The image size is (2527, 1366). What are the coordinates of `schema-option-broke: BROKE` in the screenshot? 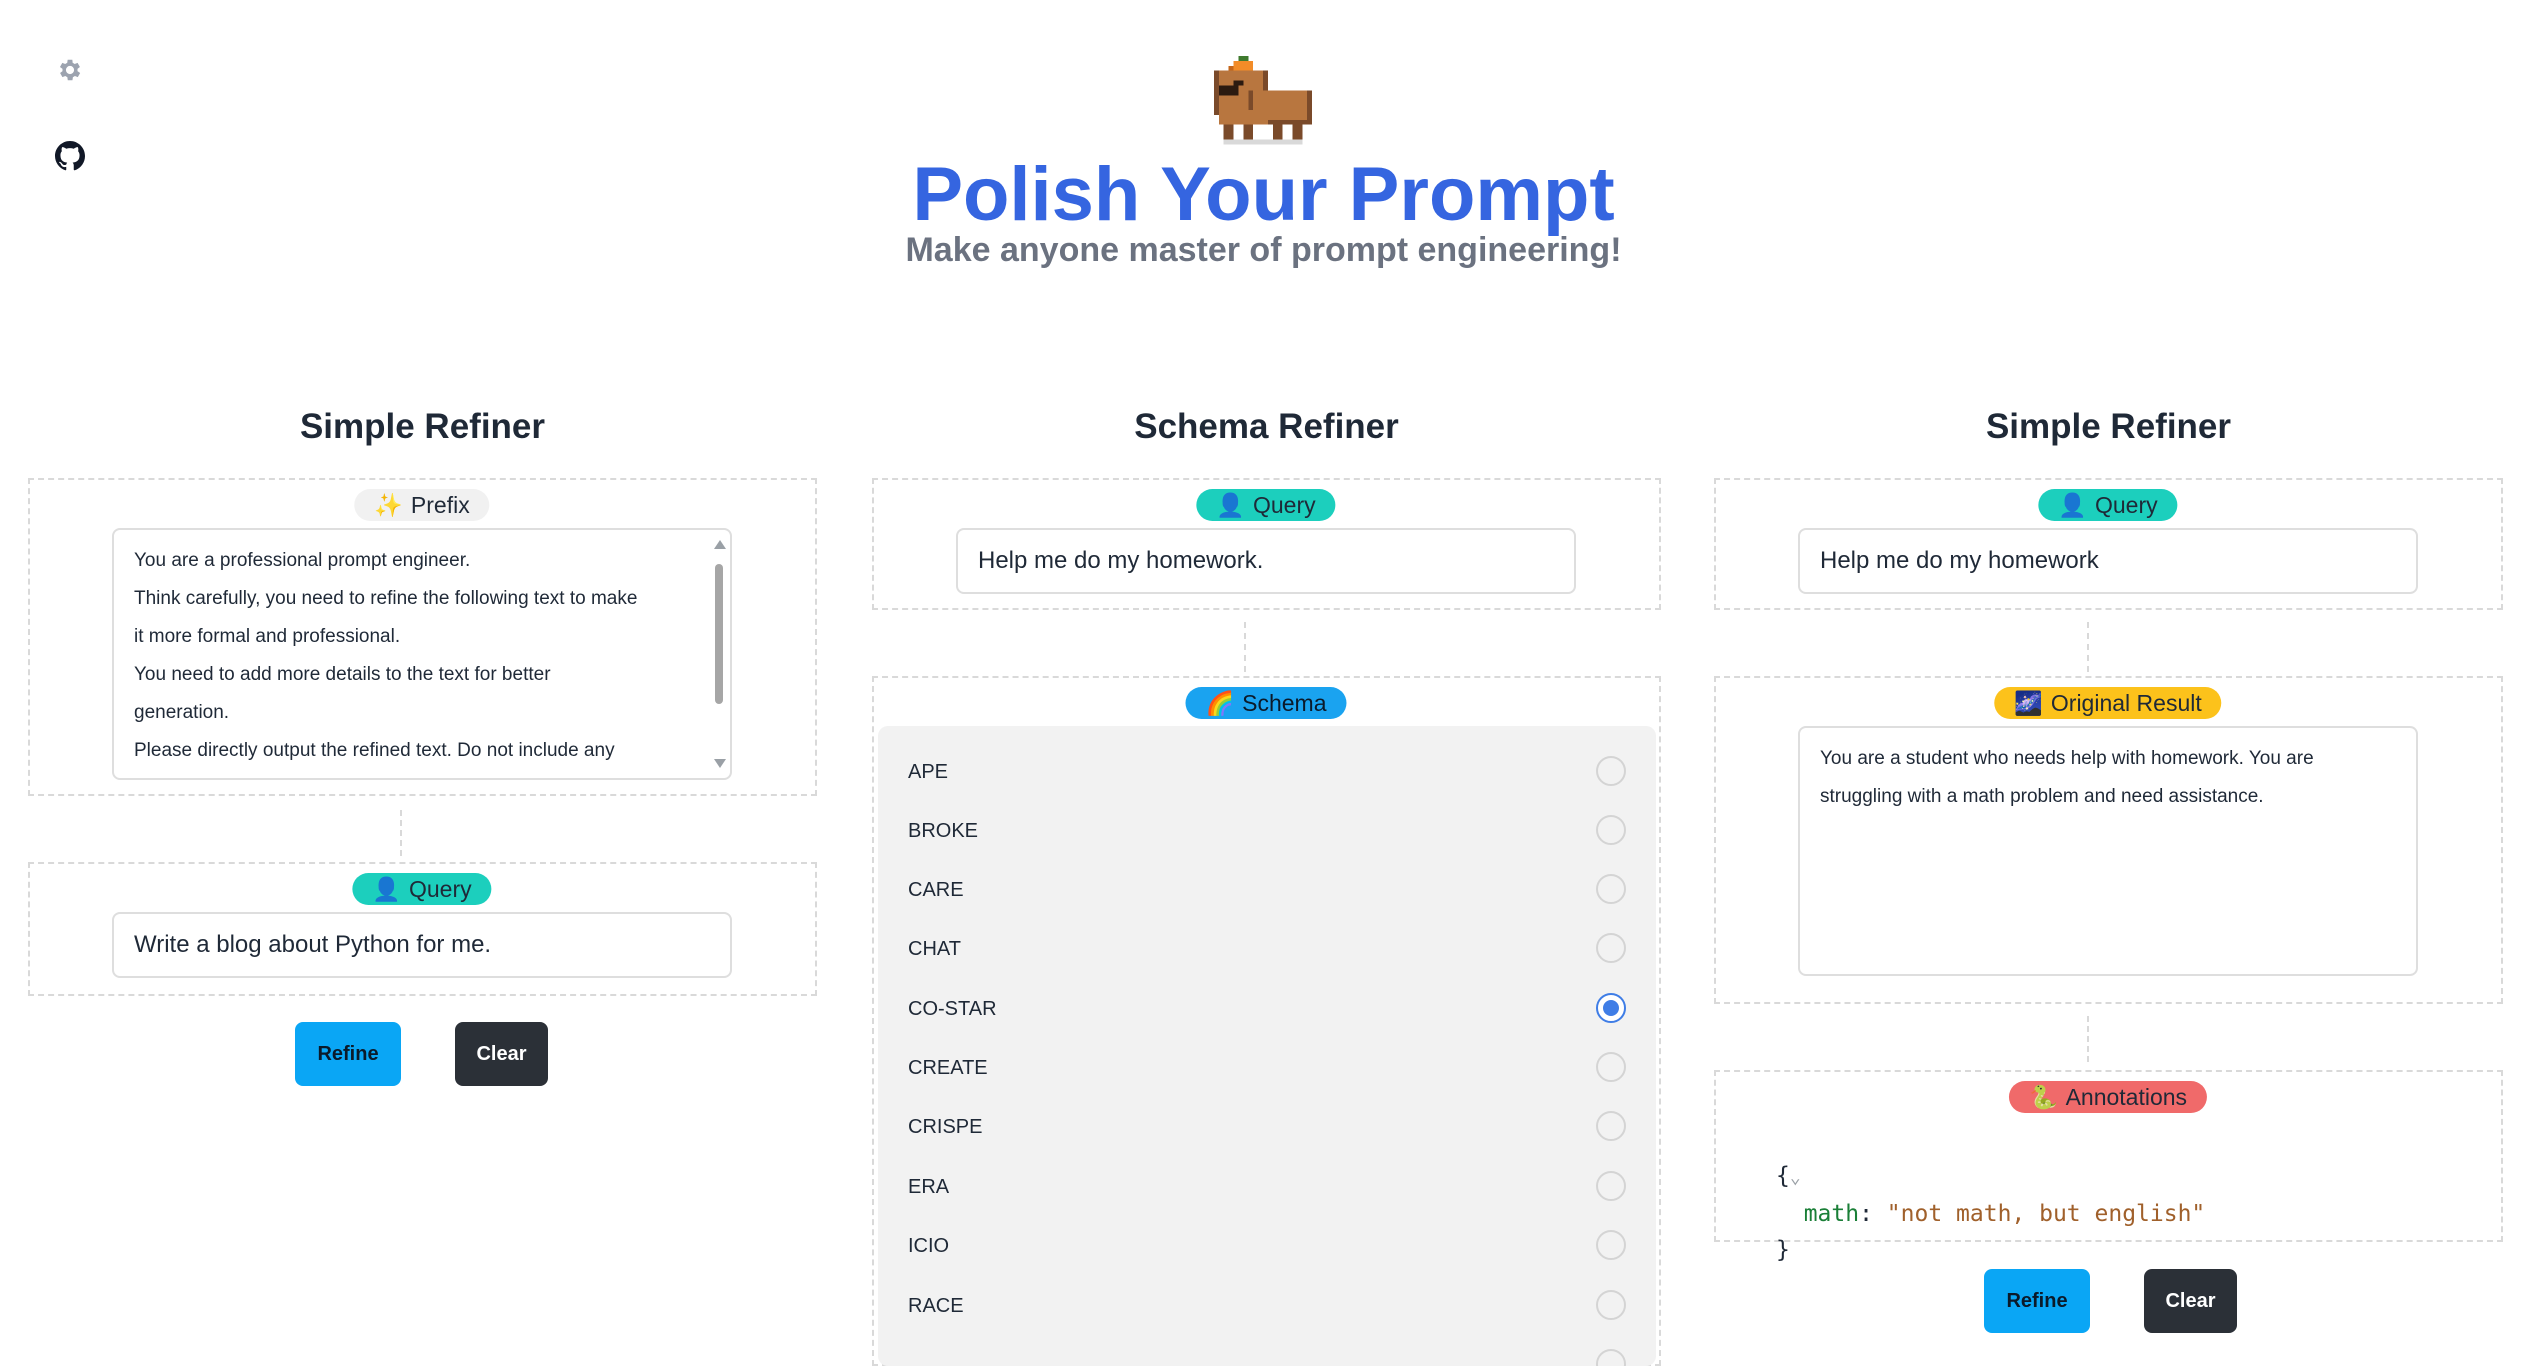 It's located at (1267, 831).